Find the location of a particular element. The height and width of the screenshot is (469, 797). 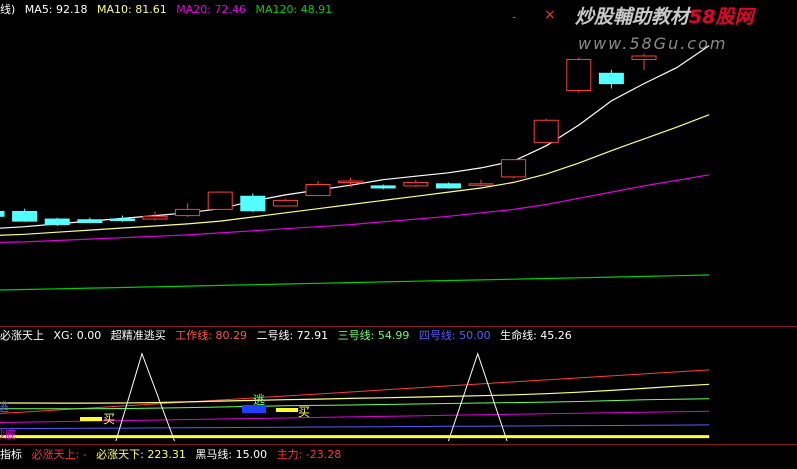

signal-bar-yellow is located at coordinates (287, 410).